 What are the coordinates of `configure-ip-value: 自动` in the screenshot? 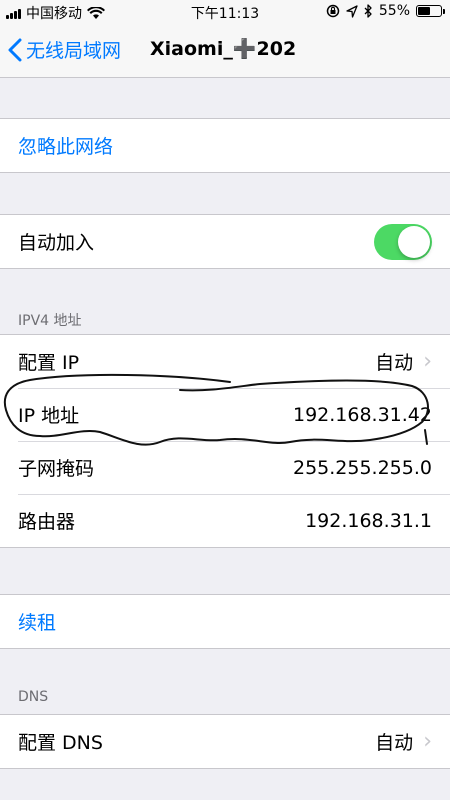 It's located at (394, 363).